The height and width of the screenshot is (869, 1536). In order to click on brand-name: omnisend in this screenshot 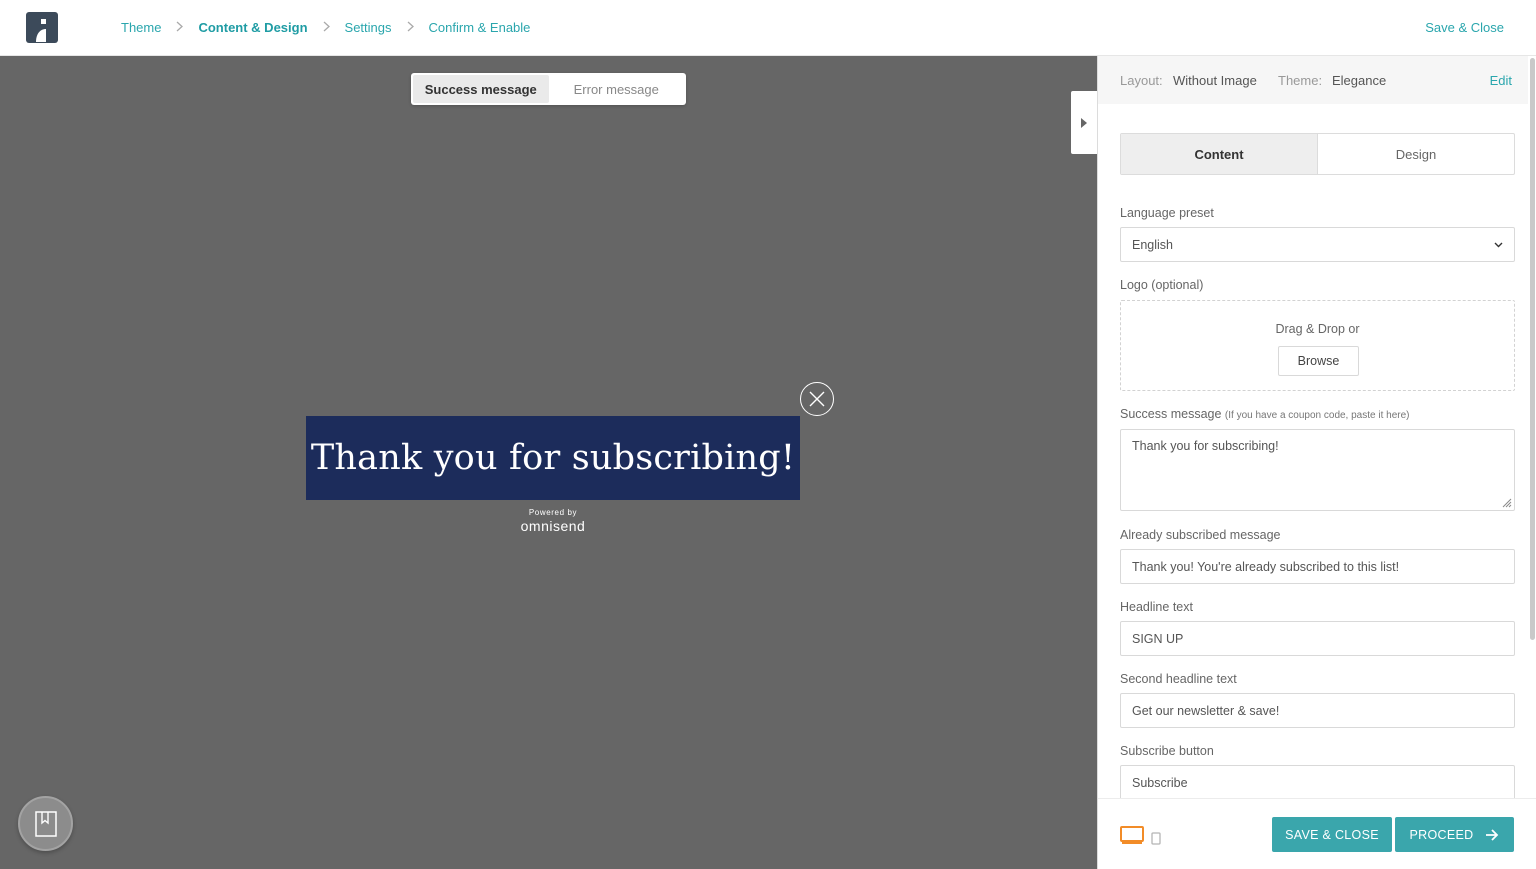, I will do `click(553, 526)`.